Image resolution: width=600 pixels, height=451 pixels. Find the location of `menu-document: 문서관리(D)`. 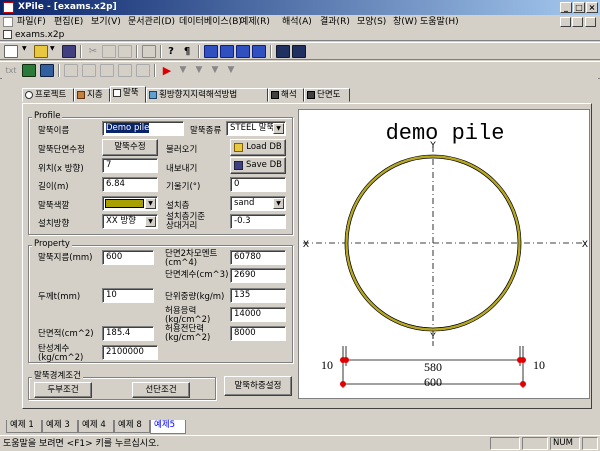

menu-document: 문서관리(D) is located at coordinates (151, 22).